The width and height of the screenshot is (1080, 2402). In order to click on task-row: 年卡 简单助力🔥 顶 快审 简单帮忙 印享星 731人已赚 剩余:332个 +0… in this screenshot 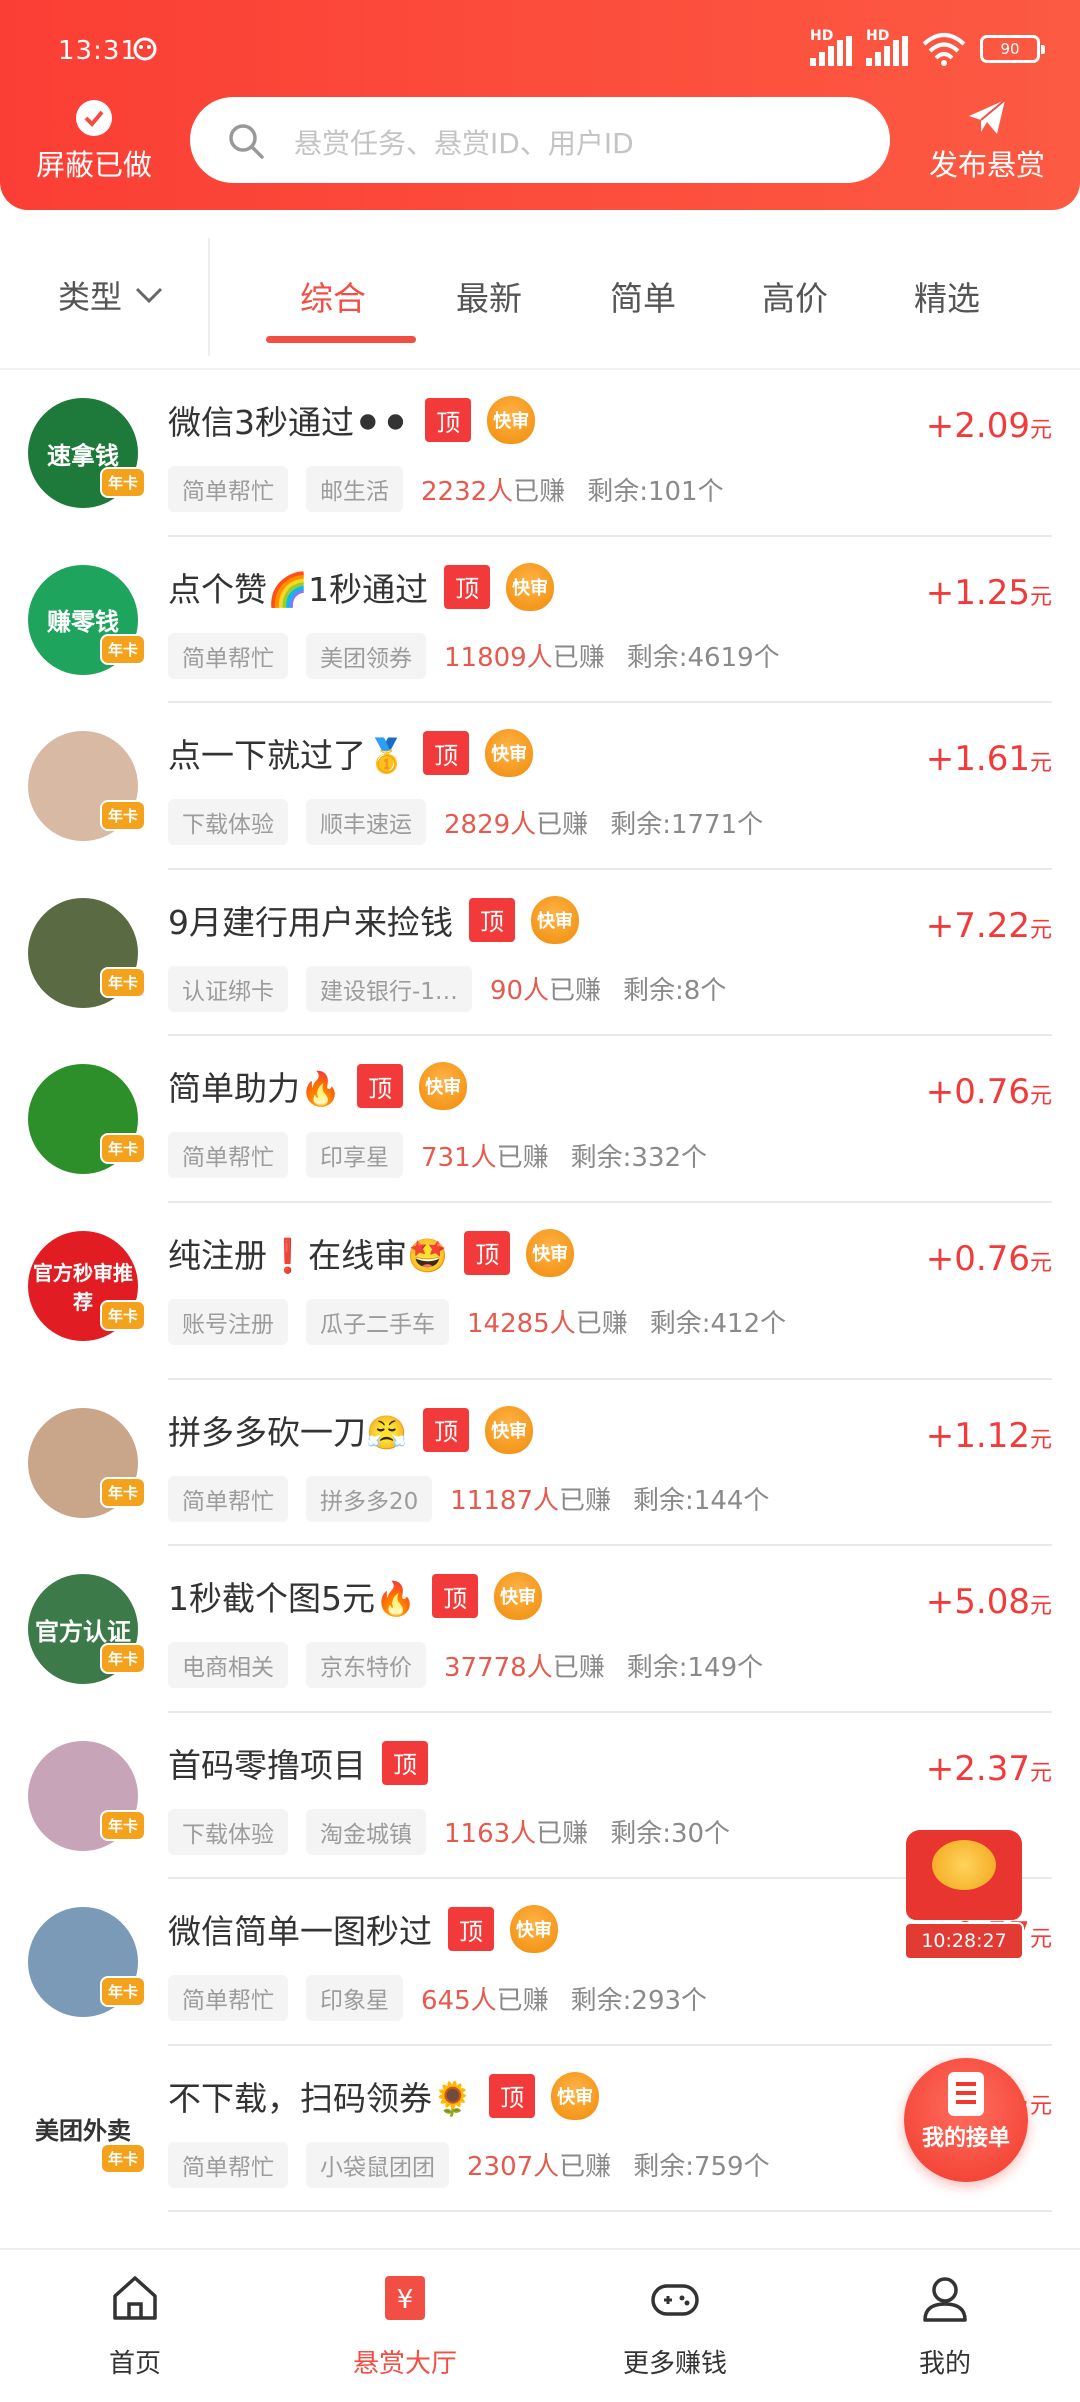, I will do `click(540, 1119)`.